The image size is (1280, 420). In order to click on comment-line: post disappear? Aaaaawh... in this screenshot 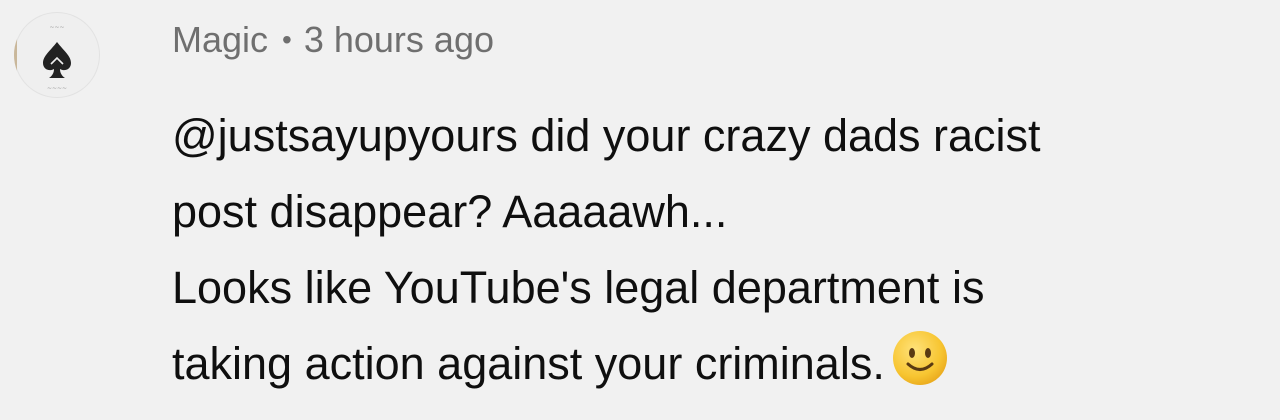, I will do `click(450, 211)`.